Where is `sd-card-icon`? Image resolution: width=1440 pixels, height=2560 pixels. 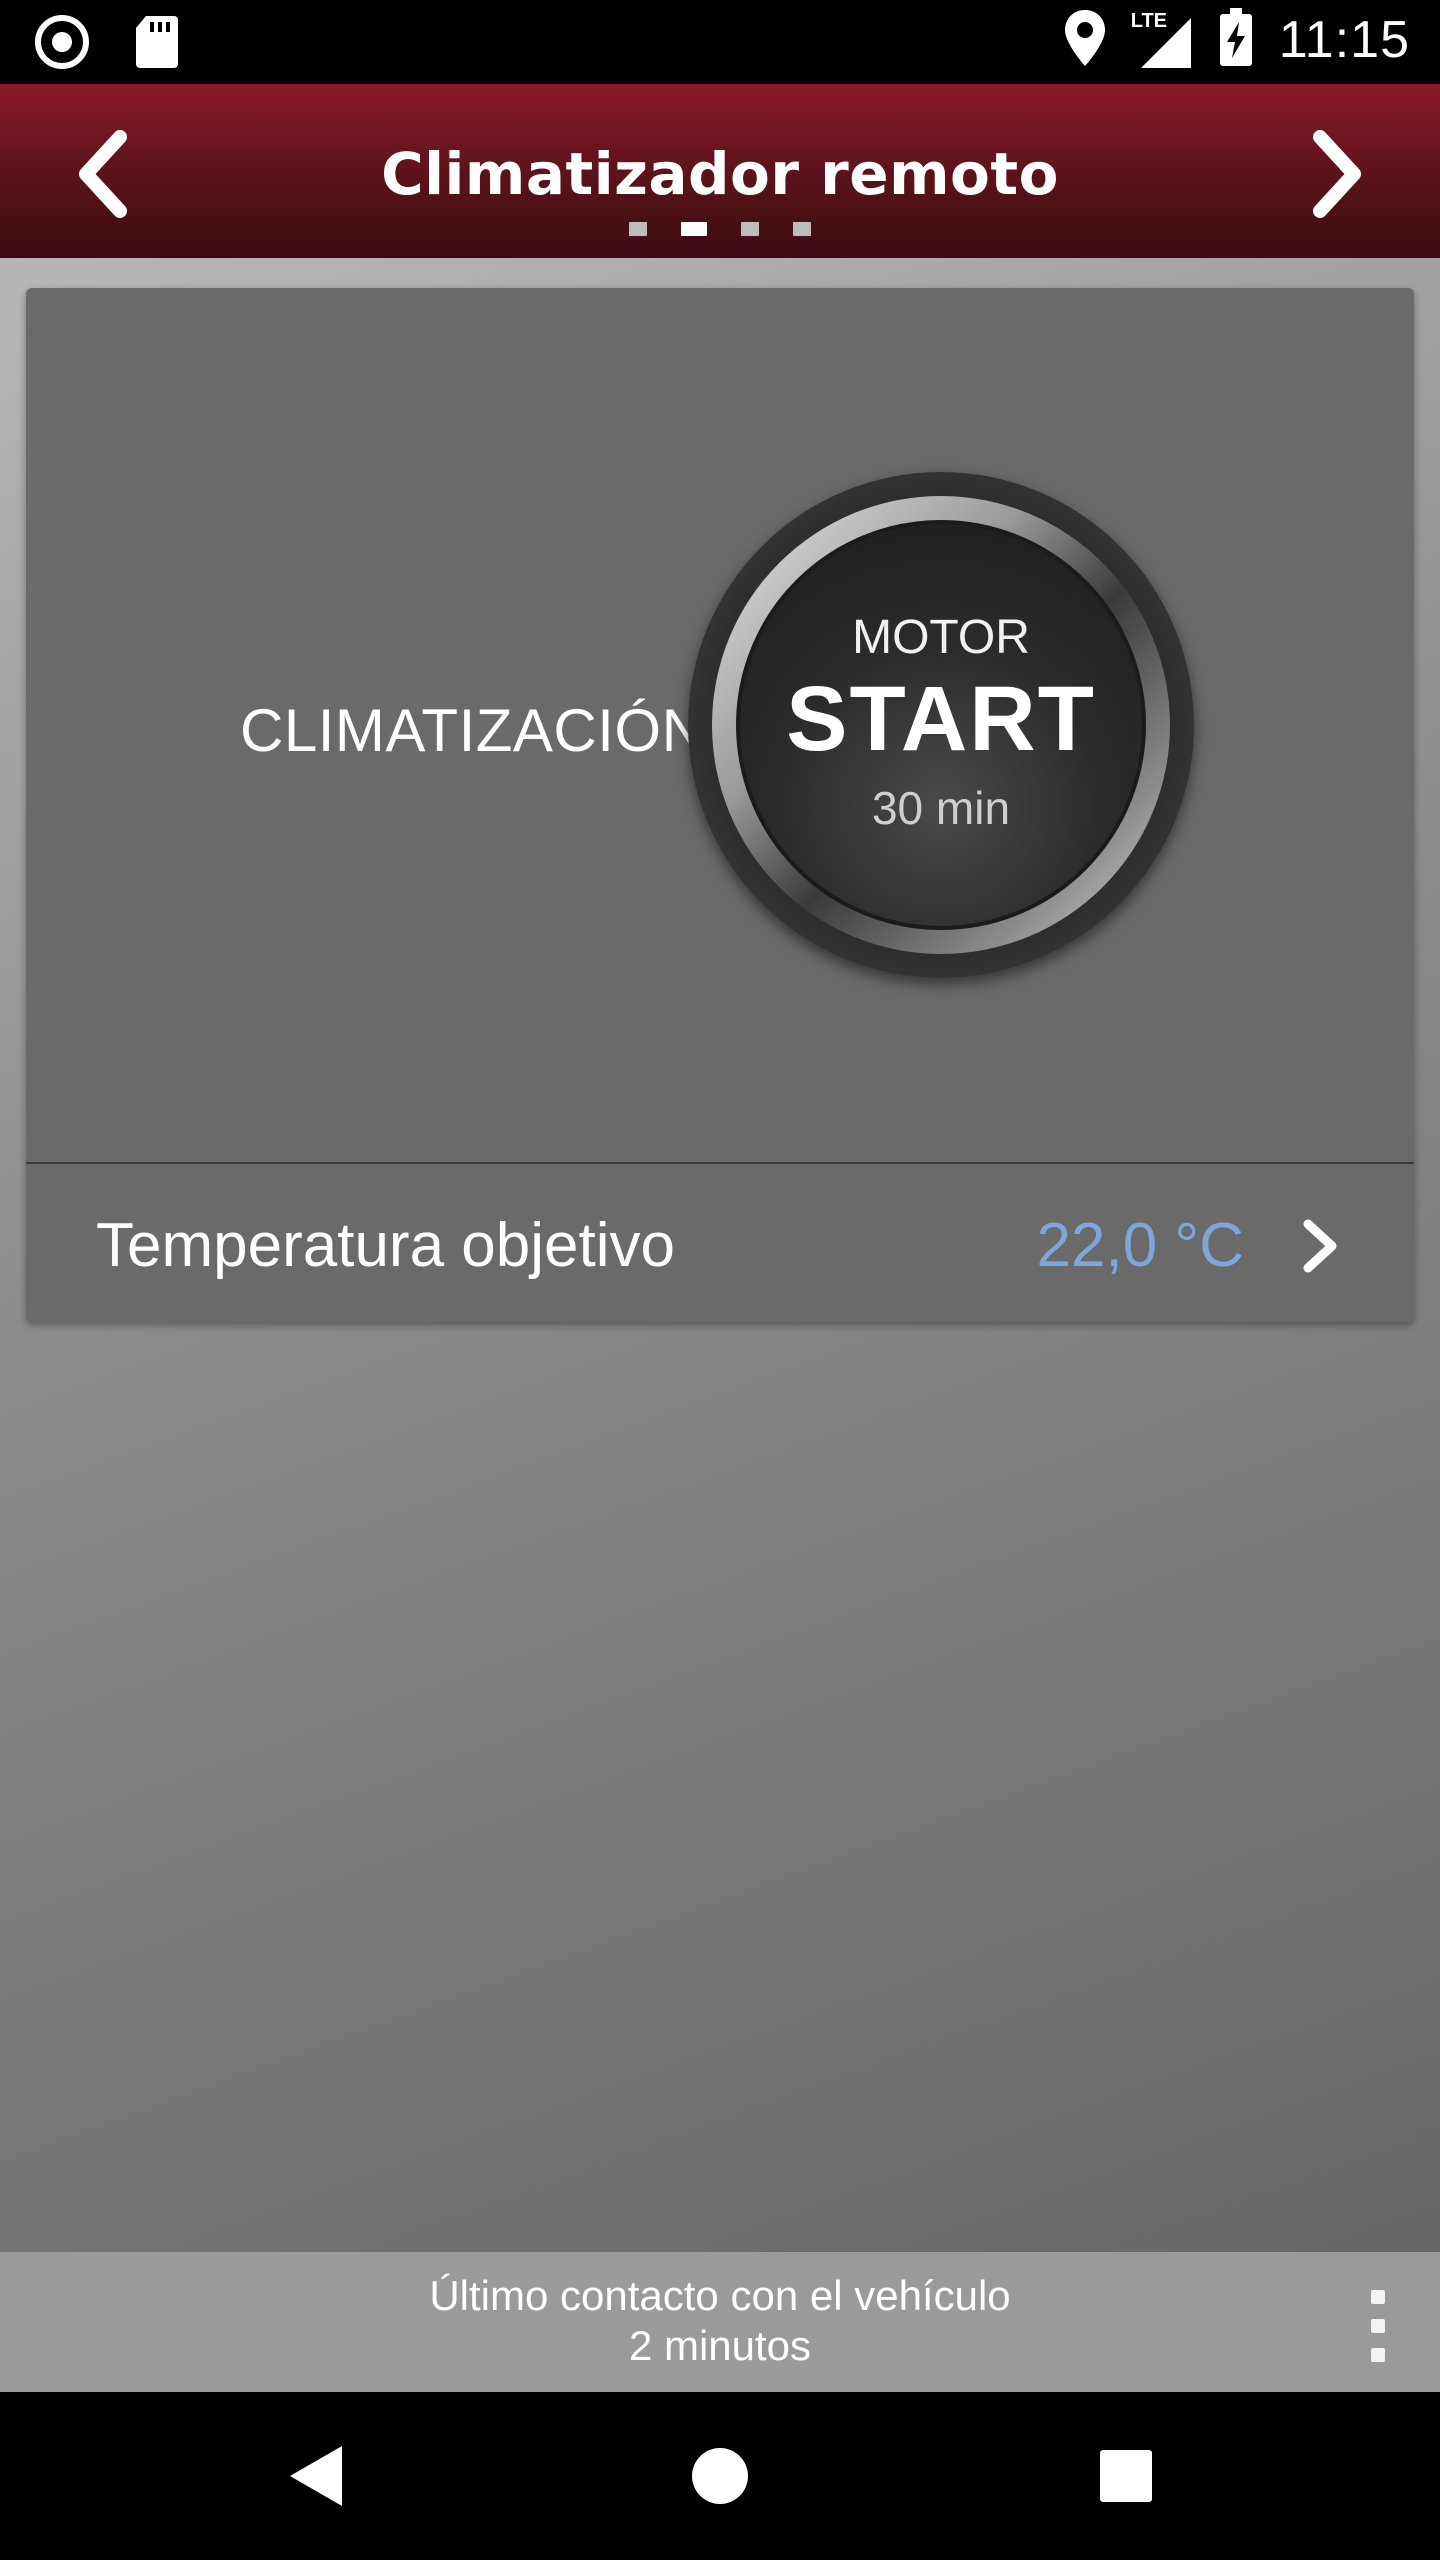 sd-card-icon is located at coordinates (157, 44).